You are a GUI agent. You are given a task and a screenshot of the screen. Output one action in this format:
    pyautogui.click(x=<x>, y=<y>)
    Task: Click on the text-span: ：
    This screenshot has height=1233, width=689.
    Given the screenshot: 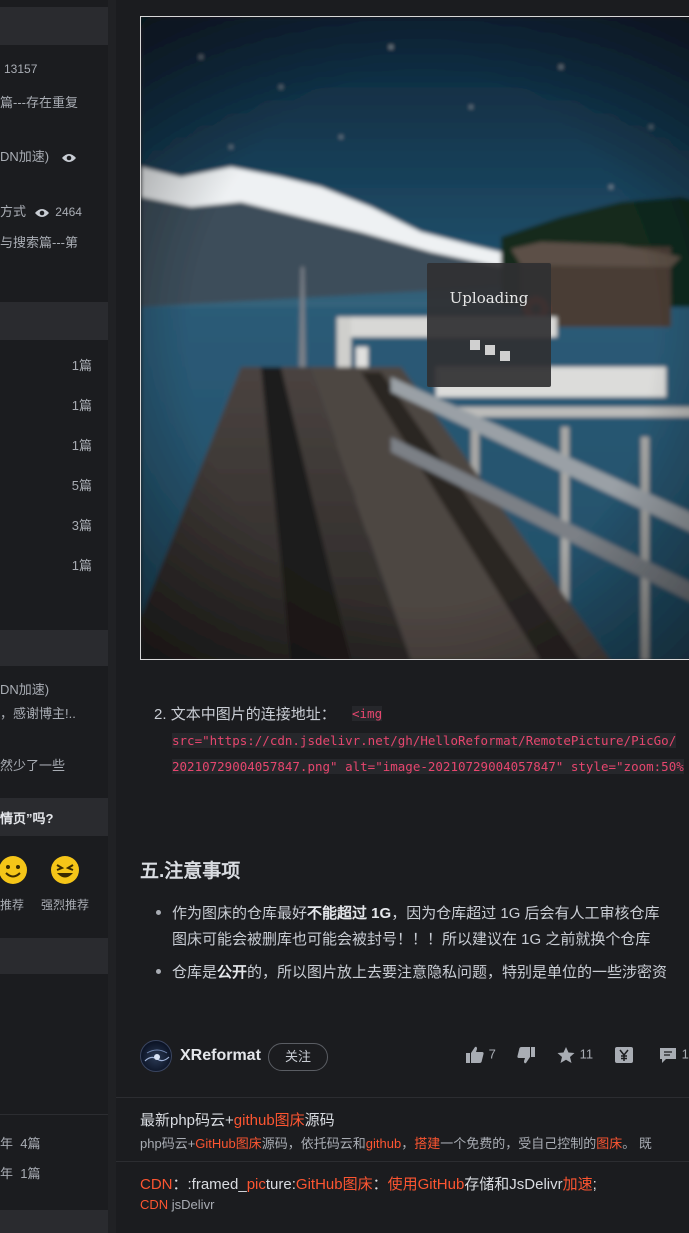 What is the action you would take?
    pyautogui.click(x=380, y=1184)
    